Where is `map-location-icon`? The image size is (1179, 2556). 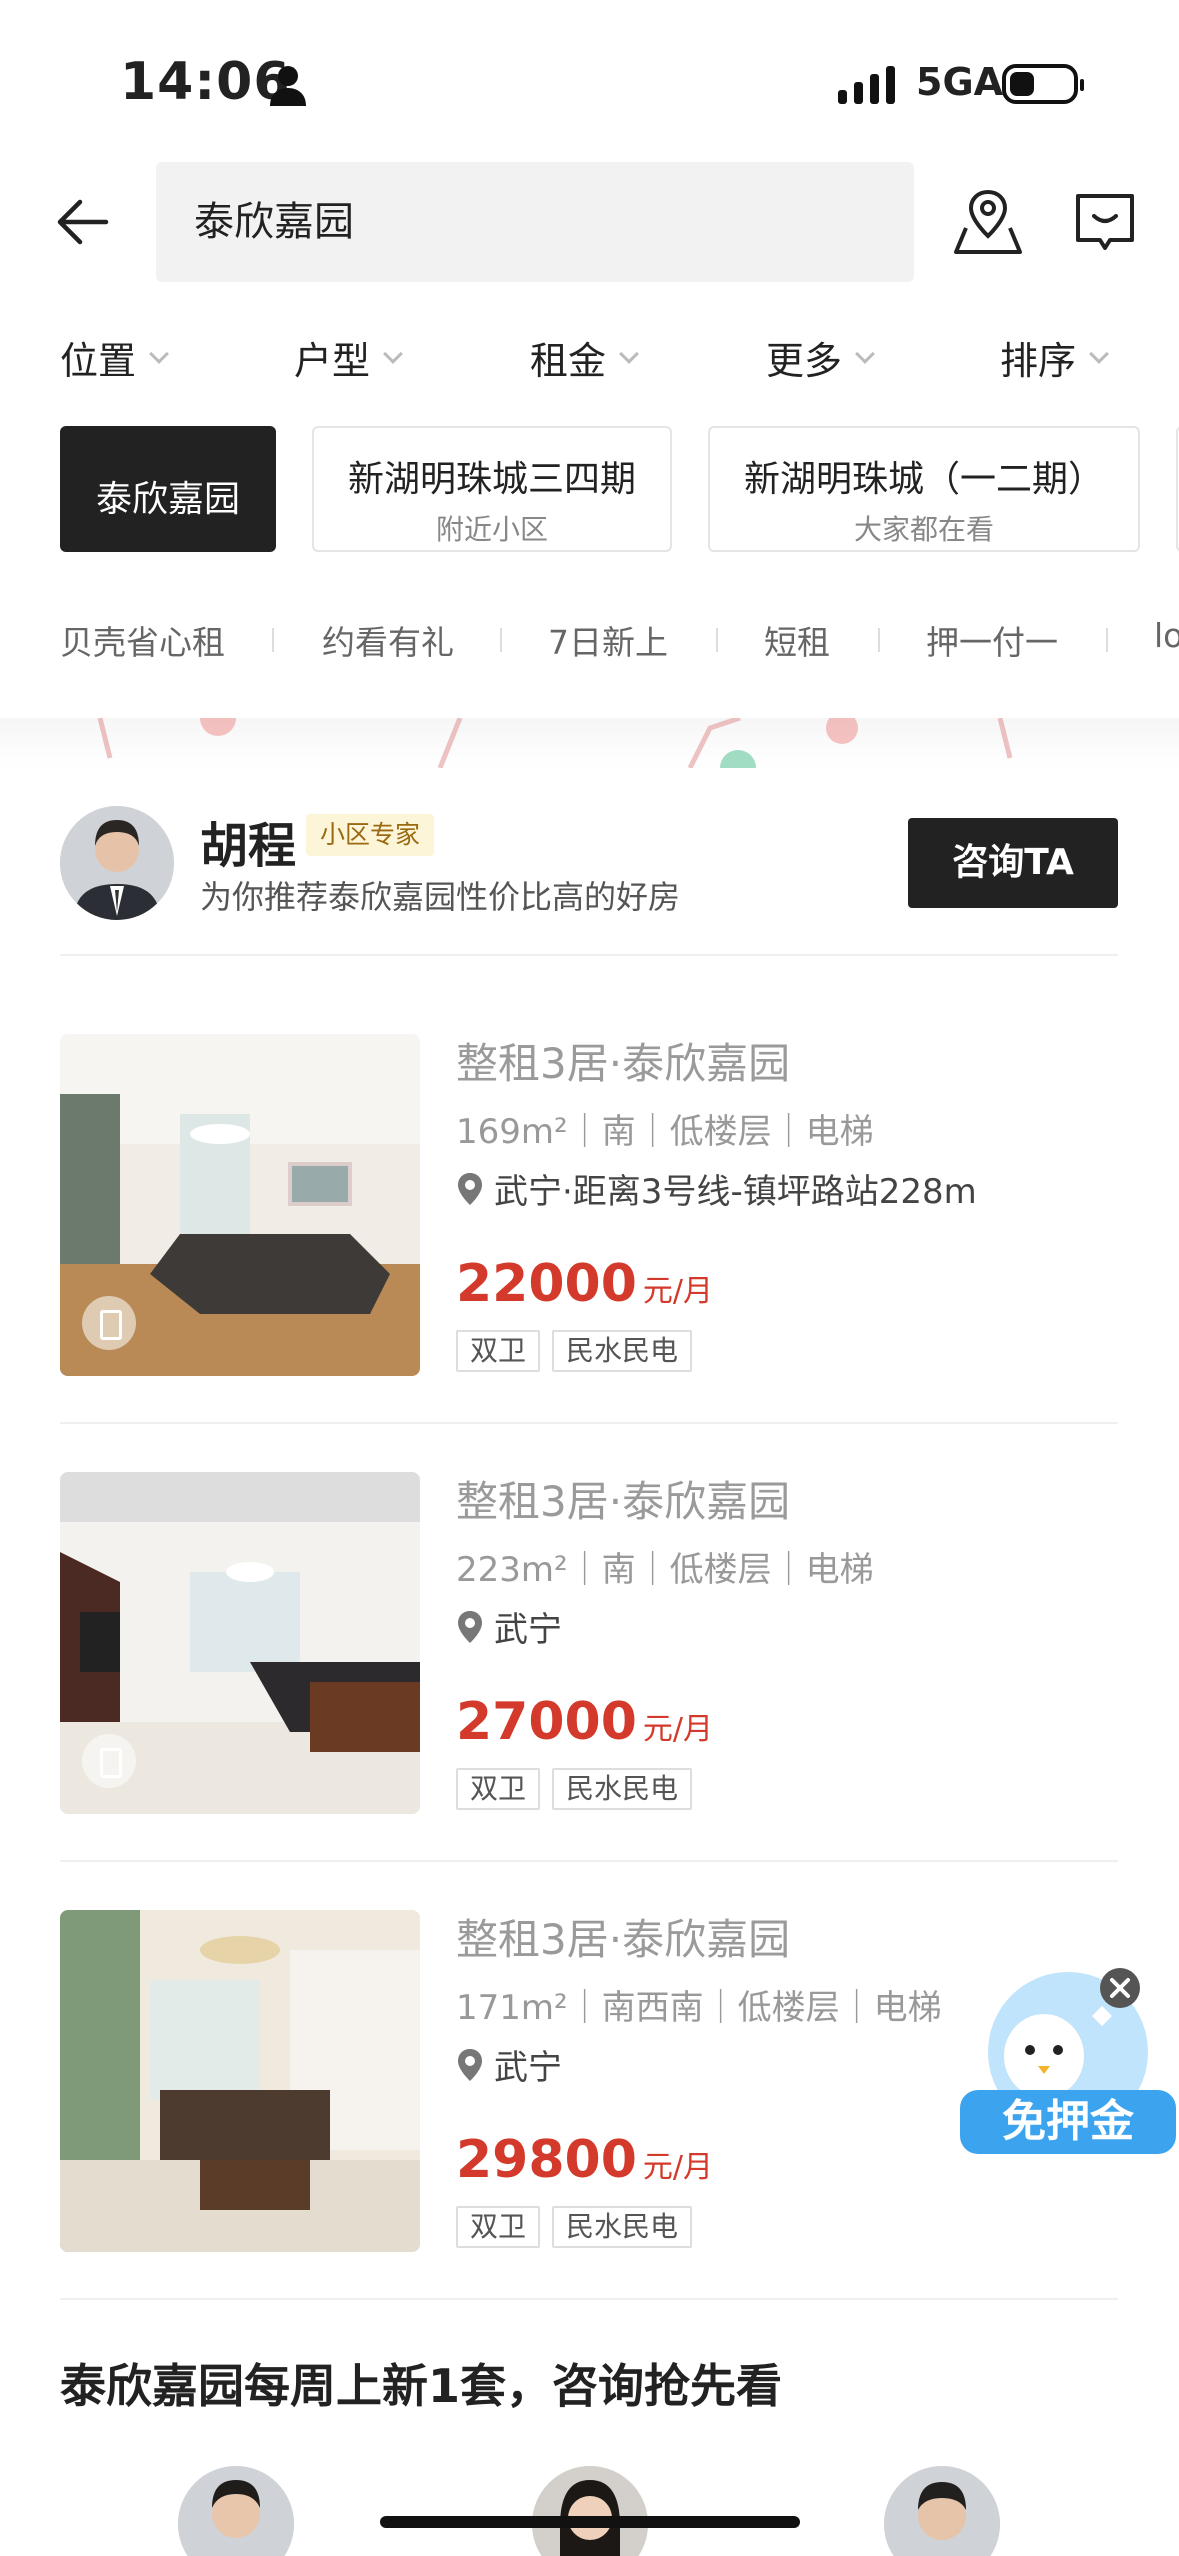
map-location-icon is located at coordinates (988, 222).